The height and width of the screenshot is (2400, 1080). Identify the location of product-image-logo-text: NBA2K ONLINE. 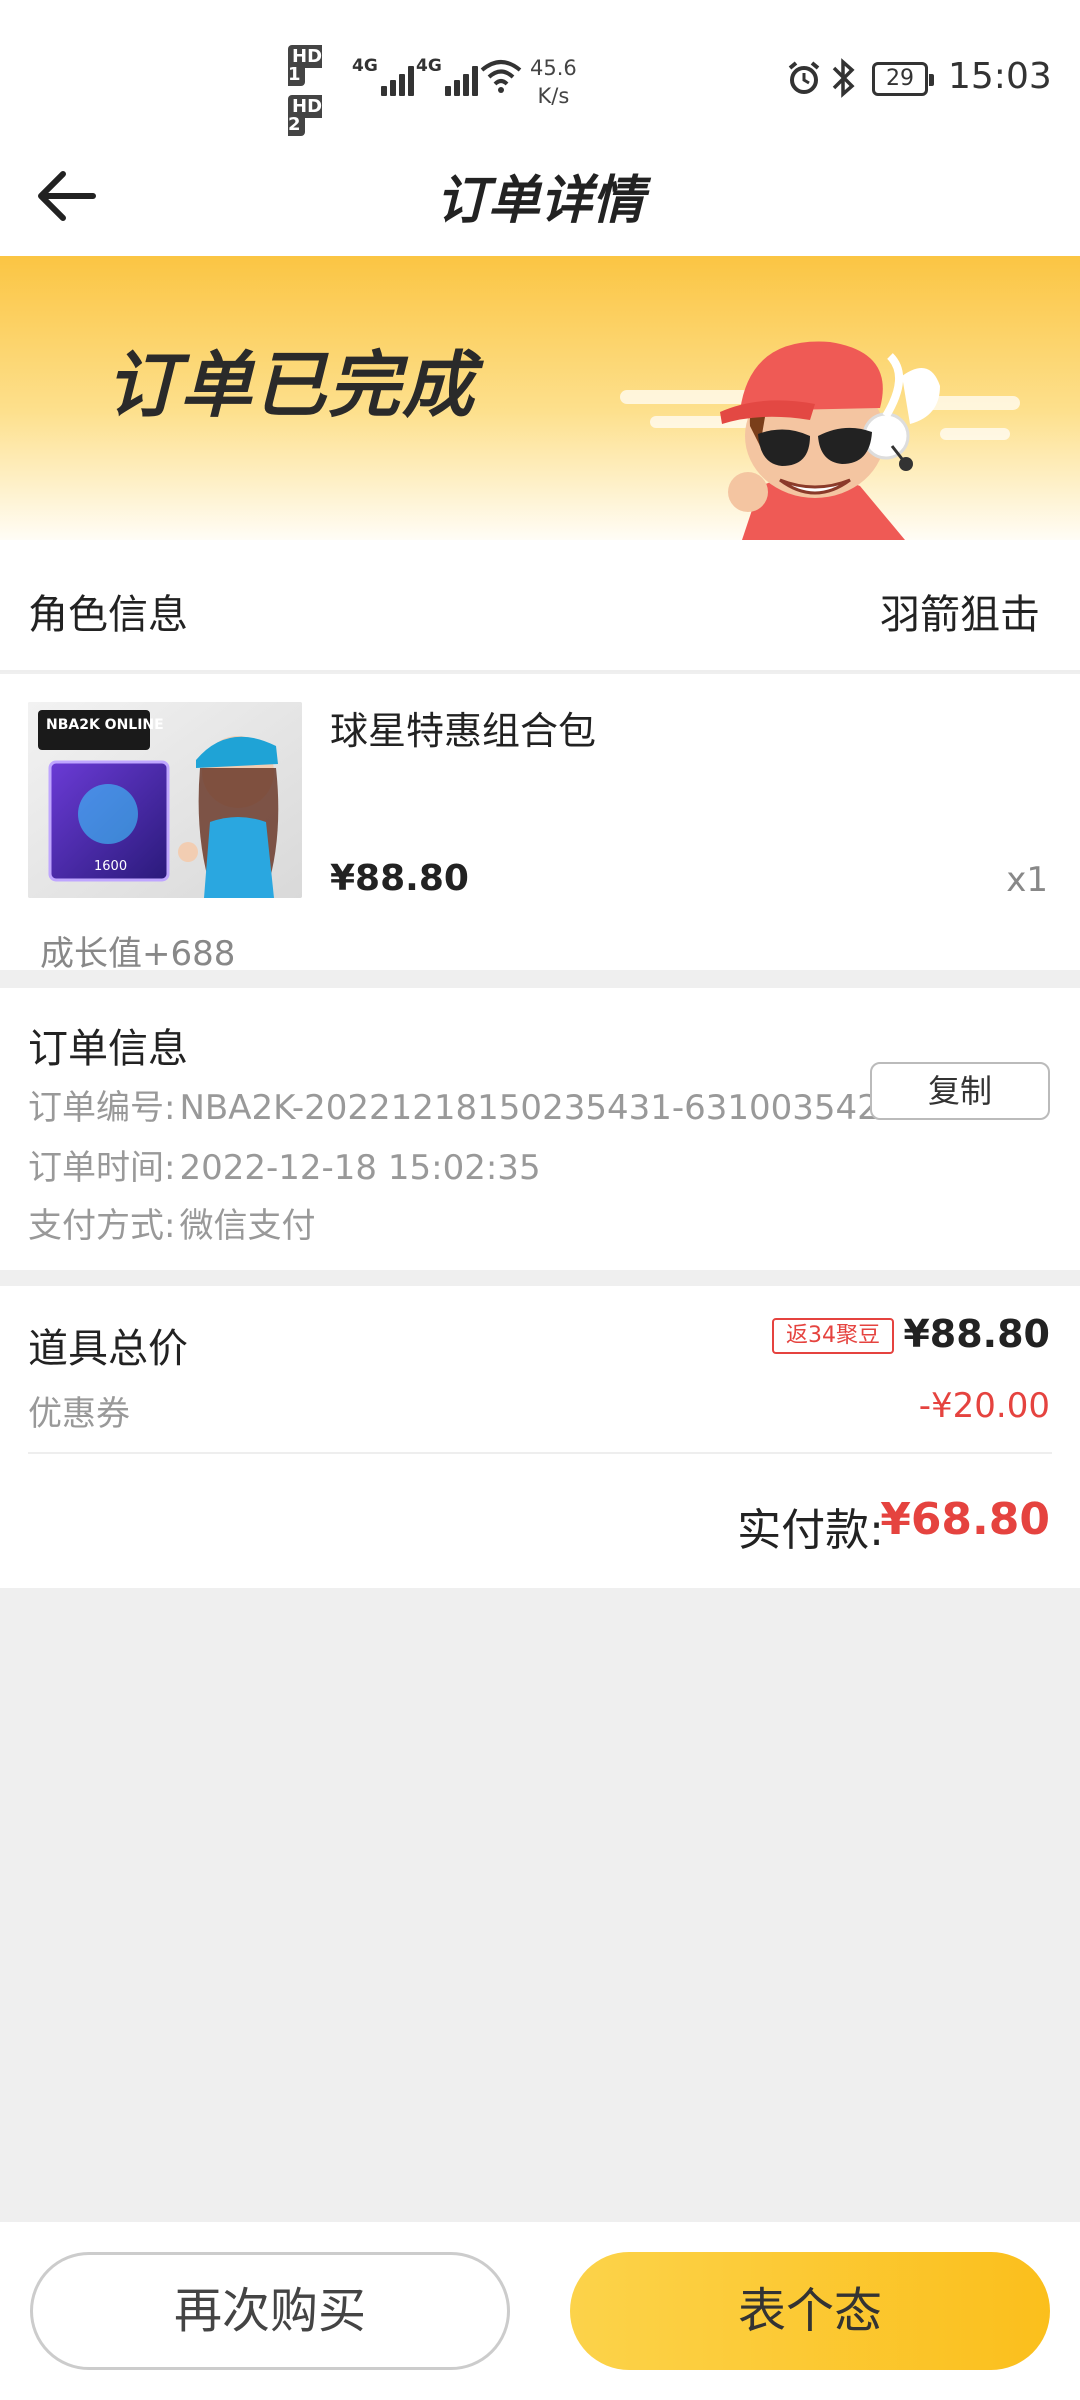
(105, 725).